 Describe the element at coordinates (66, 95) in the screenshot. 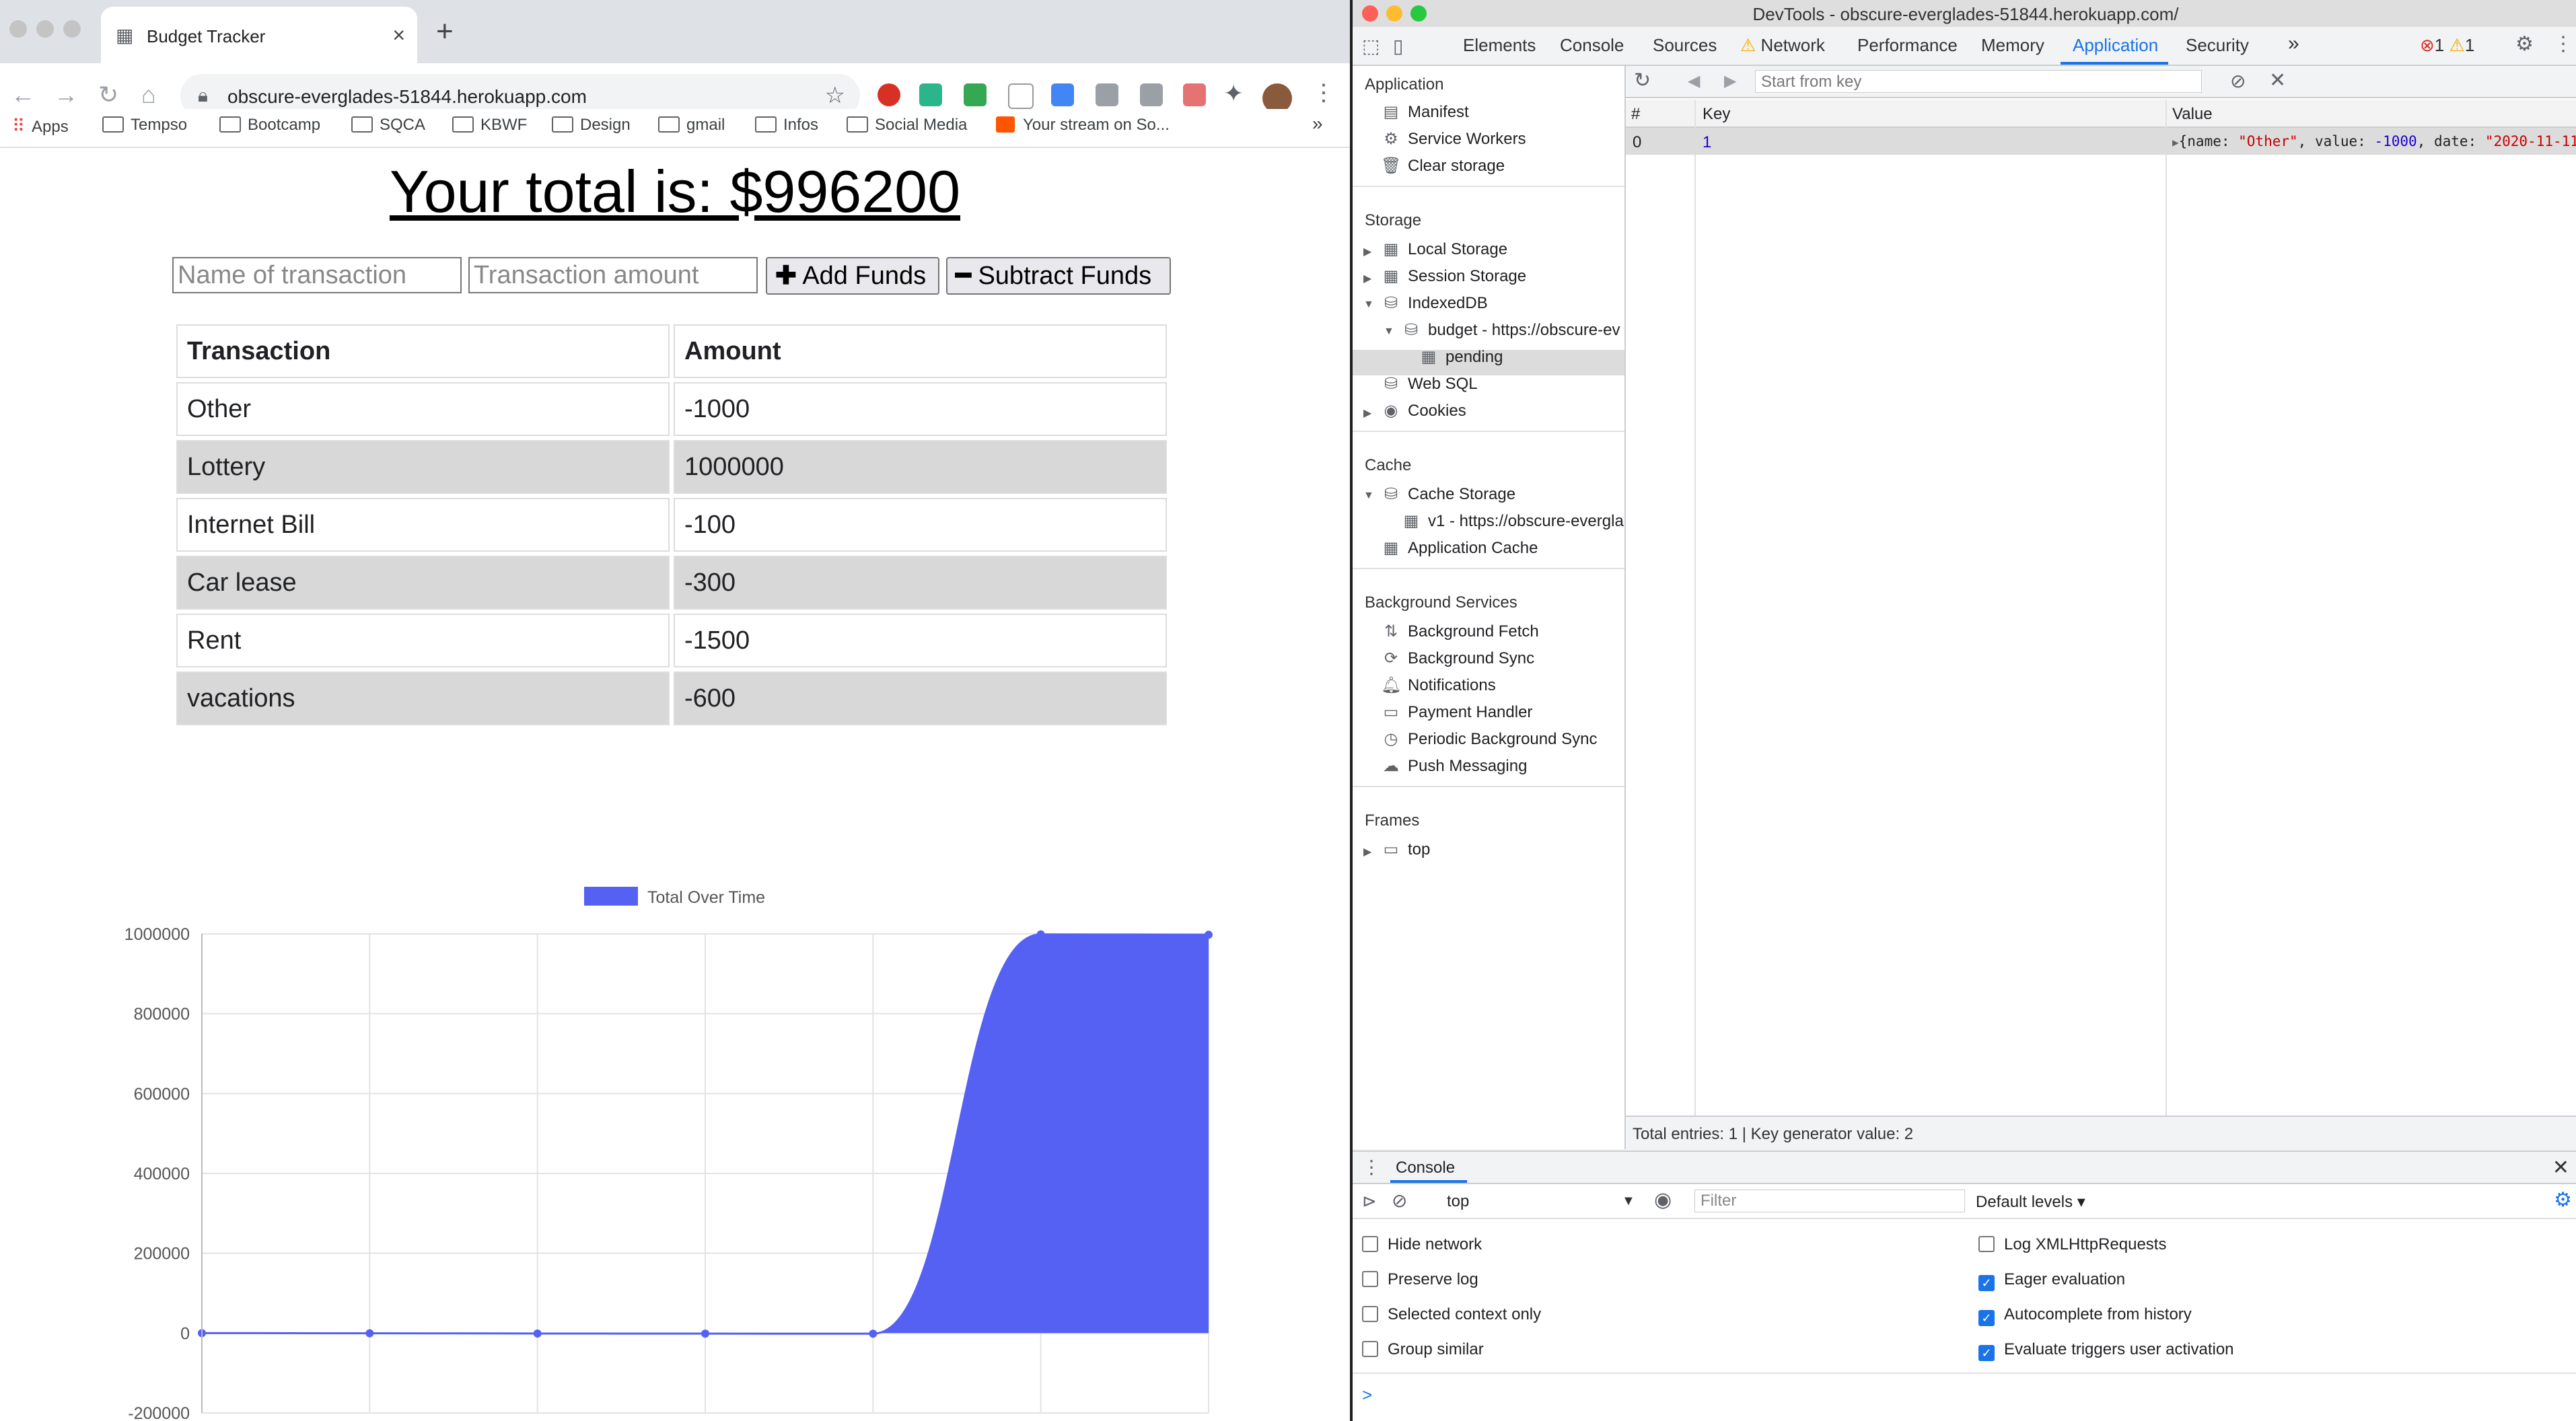

I see `forward-icon: →` at that location.